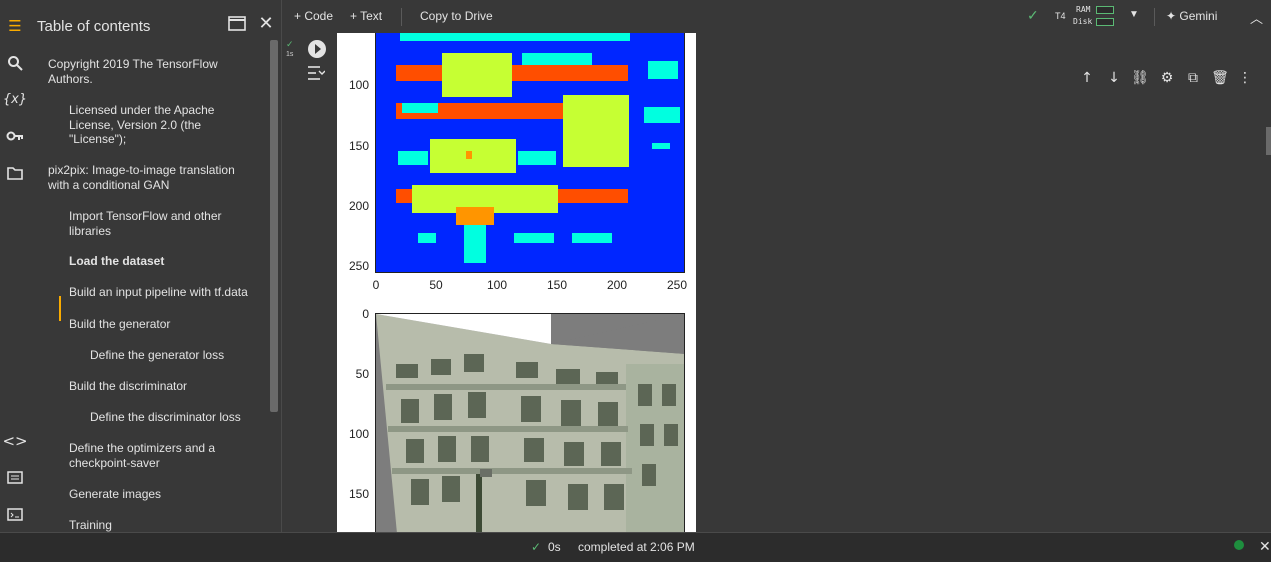 The height and width of the screenshot is (562, 1271). Describe the element at coordinates (156, 24) in the screenshot. I see `toc-header: Table of contents ✕` at that location.